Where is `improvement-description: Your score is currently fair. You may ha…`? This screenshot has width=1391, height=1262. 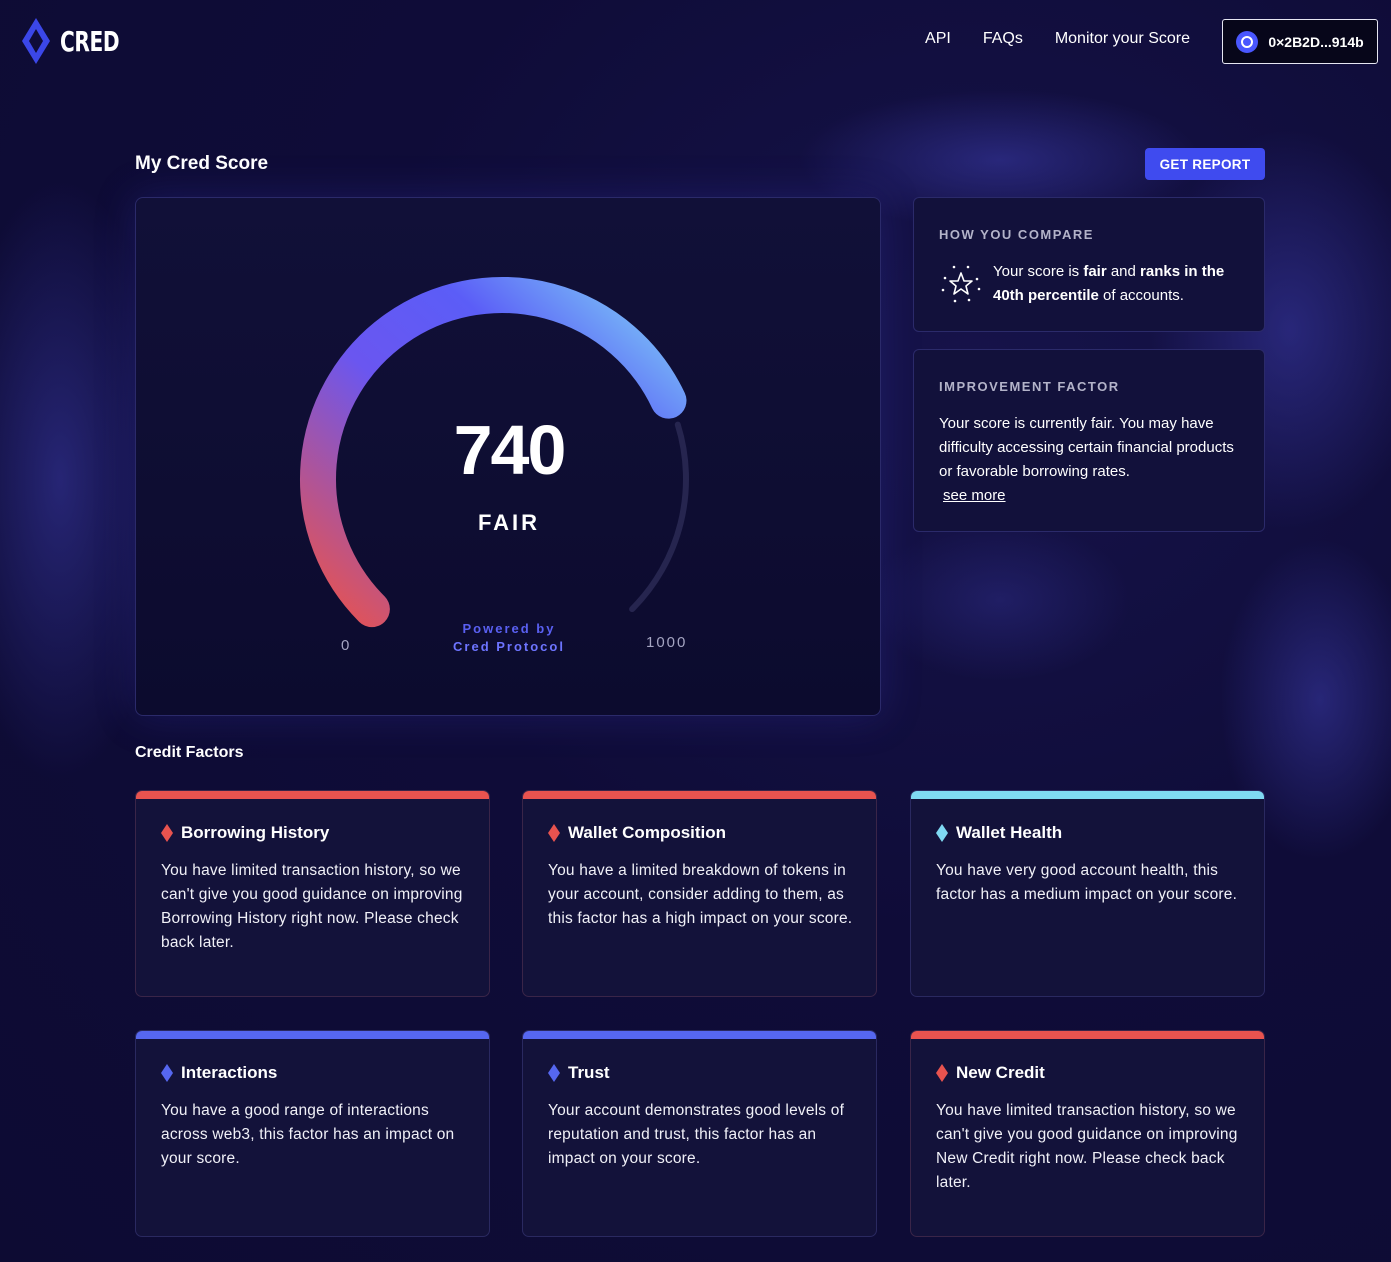 improvement-description: Your score is currently fair. You may ha… is located at coordinates (1086, 447).